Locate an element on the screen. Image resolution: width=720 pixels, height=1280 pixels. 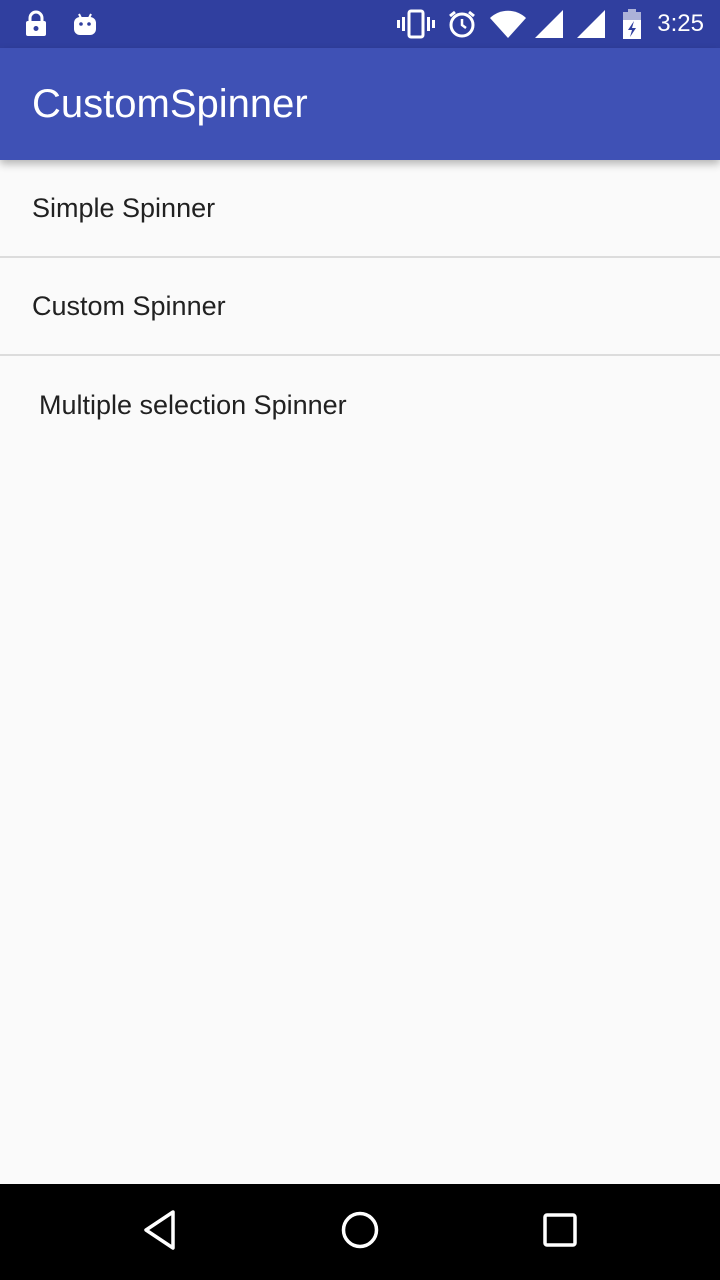
list-item-custom-spinner: Custom Spinner is located at coordinates (360, 307).